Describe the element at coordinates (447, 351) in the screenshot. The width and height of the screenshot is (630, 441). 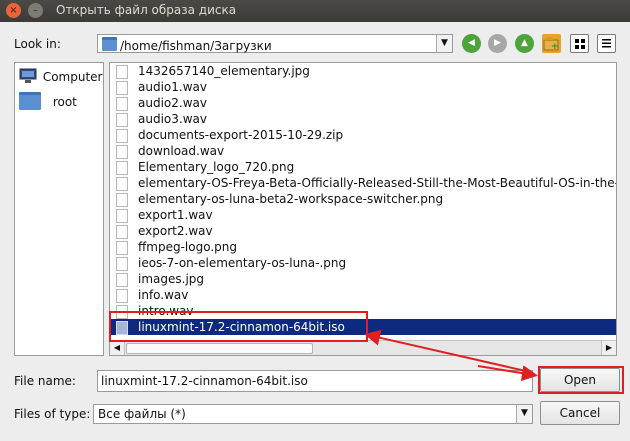
I see `arrow-to-file-icon` at that location.